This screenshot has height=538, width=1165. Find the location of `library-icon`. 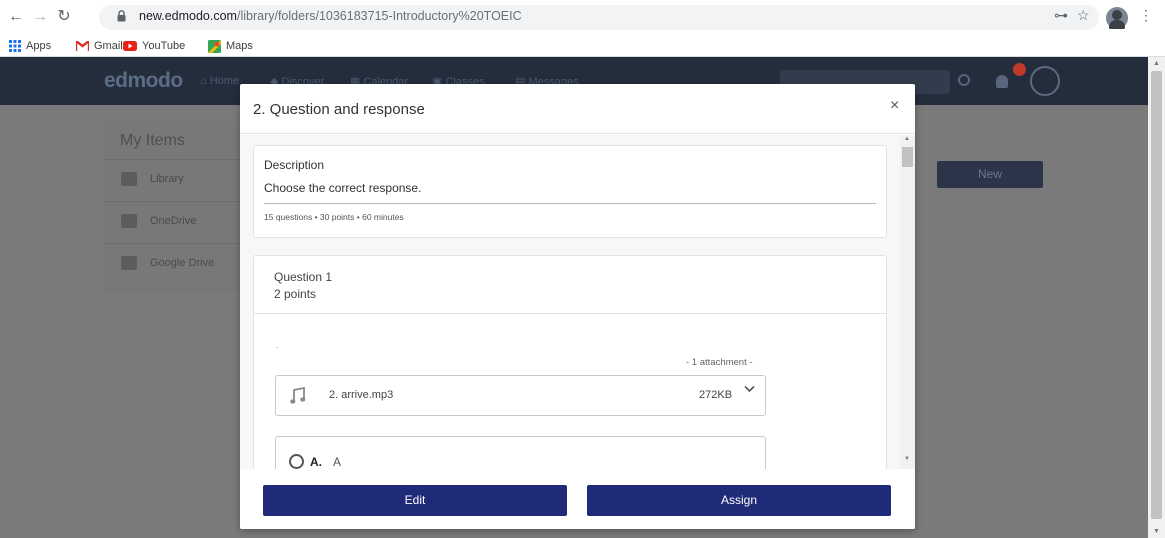

library-icon is located at coordinates (129, 179).